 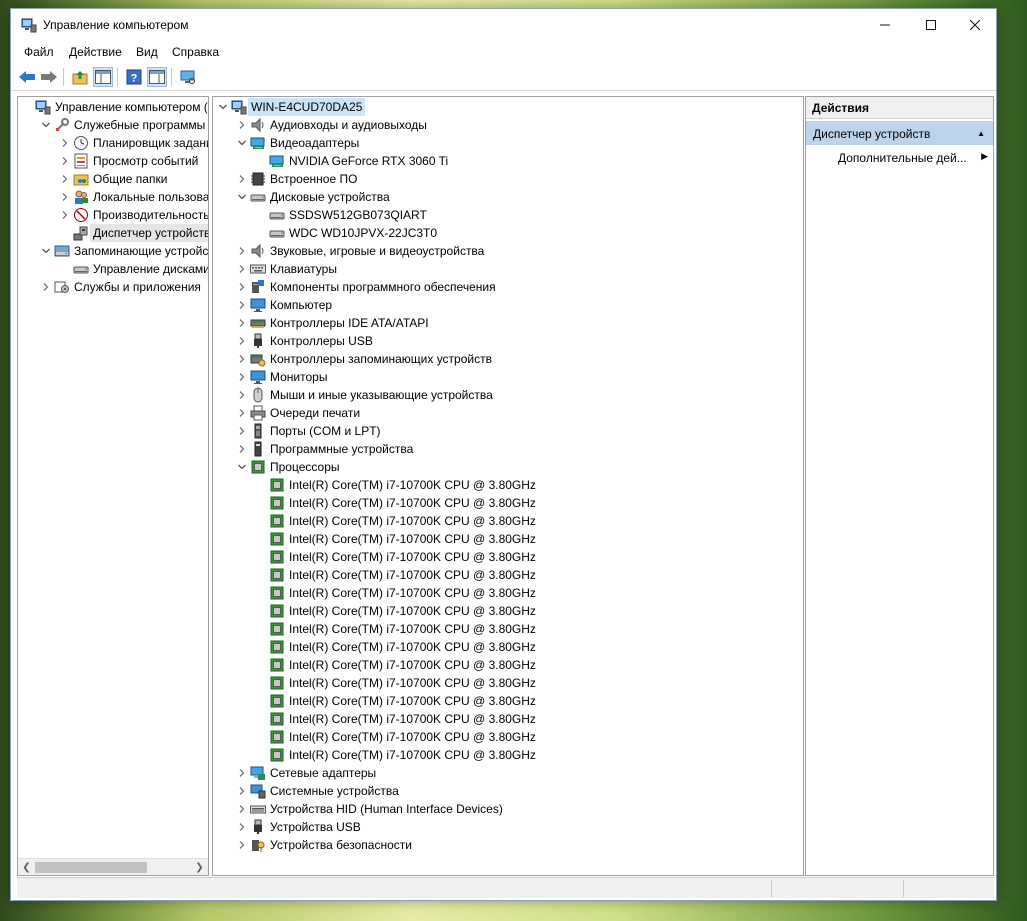 I want to click on console-tree-item: Службы и приложения, so click(x=113, y=287).